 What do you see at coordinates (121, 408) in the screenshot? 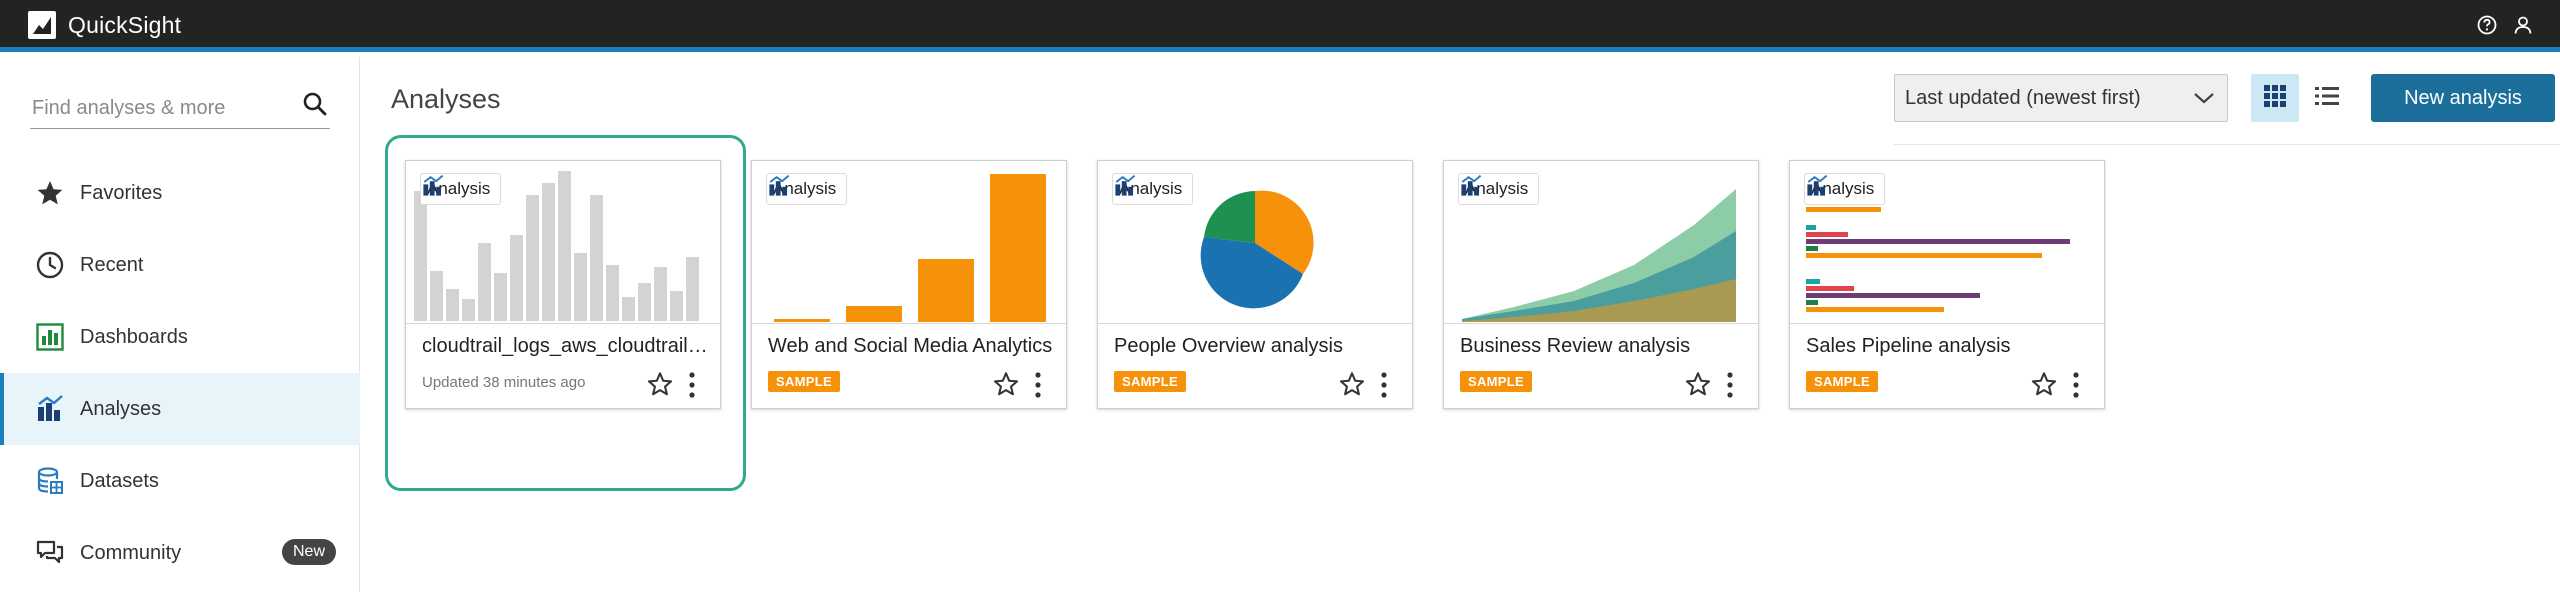
I see `sidebar-item-label: Analyses` at bounding box center [121, 408].